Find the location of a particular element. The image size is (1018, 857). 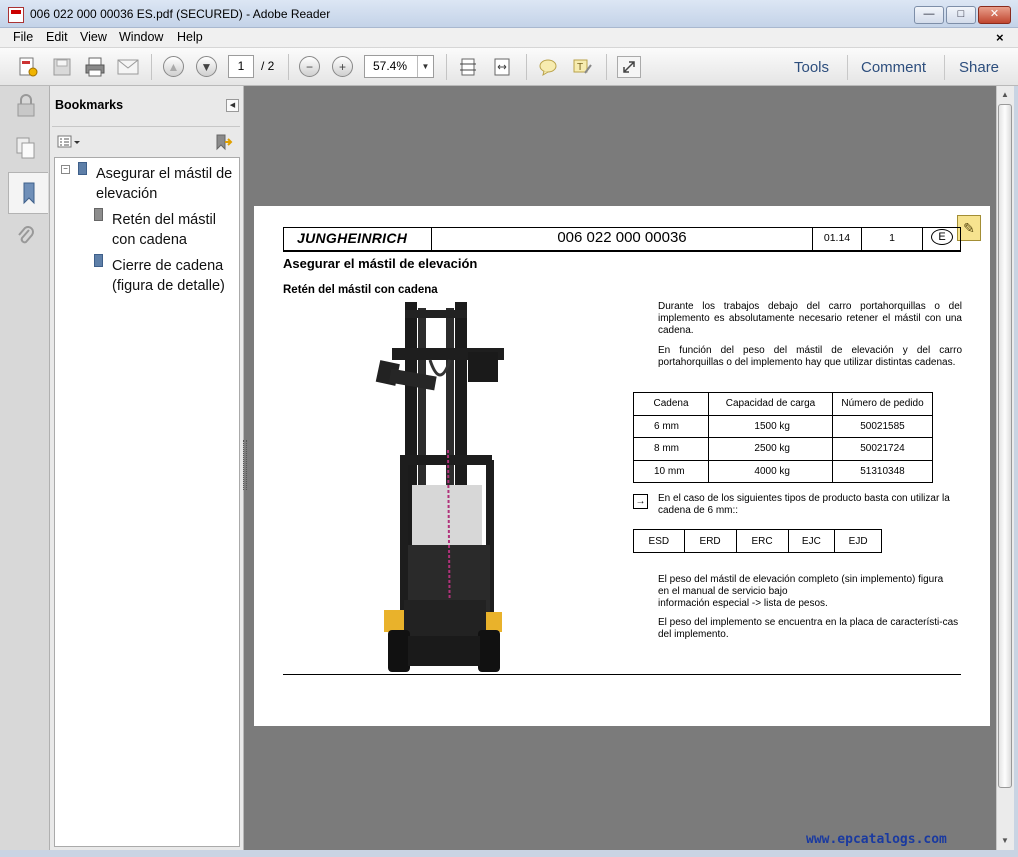

bookmark-label: con cadena is located at coordinates (149, 240).